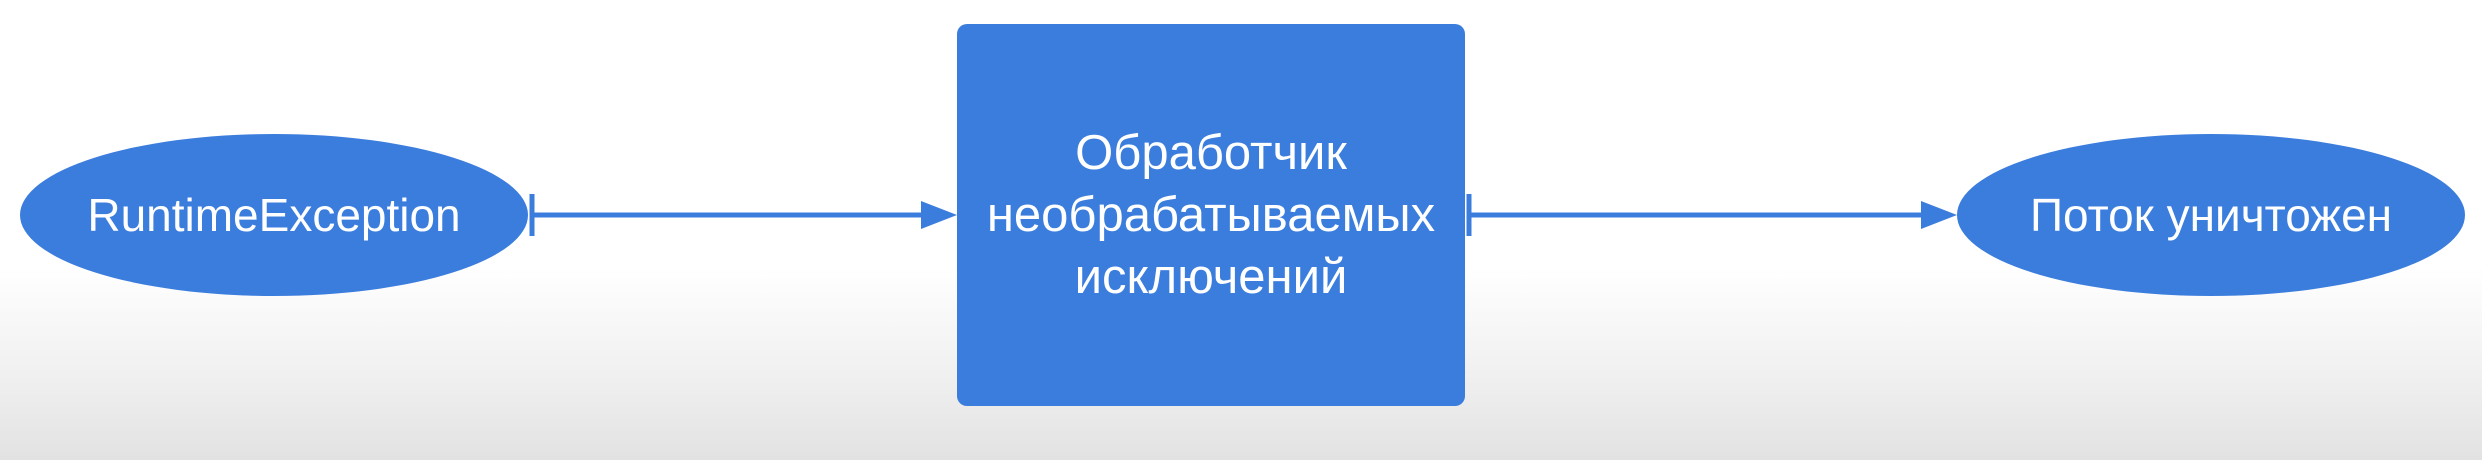 This screenshot has height=460, width=2482. I want to click on edge-handler-to-end, so click(1711, 215).